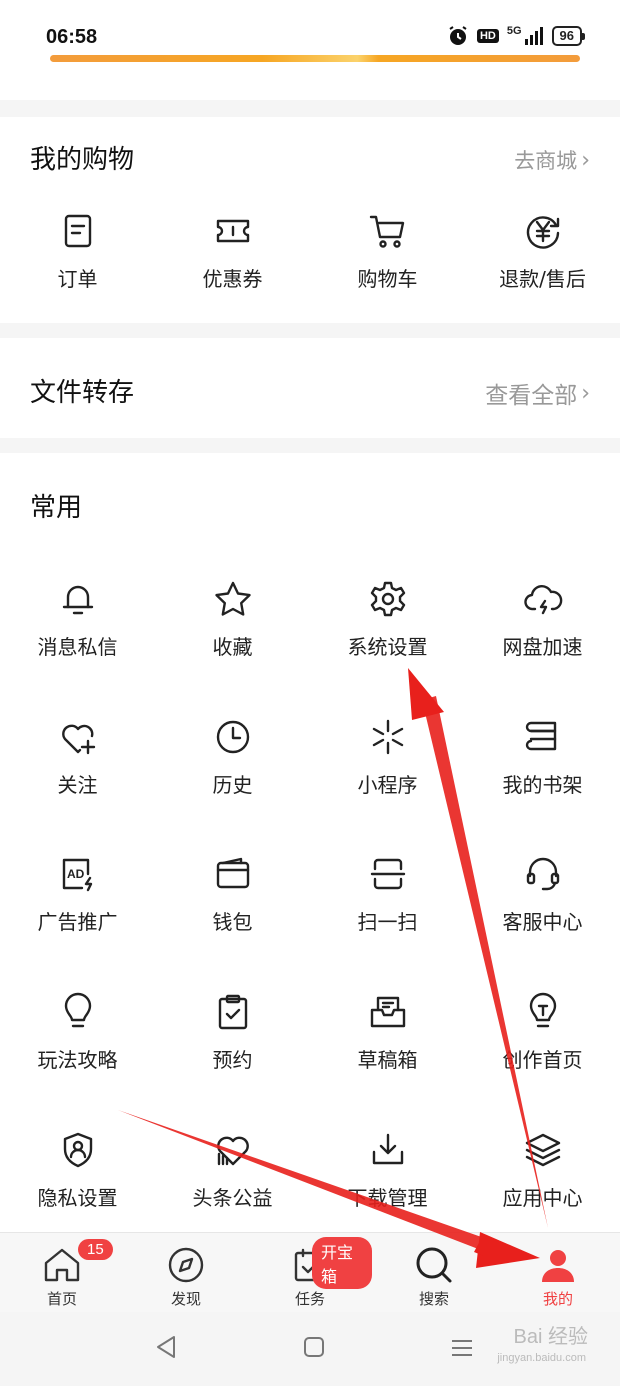 This screenshot has height=1386, width=620. I want to click on layers-icon, so click(542, 1150).